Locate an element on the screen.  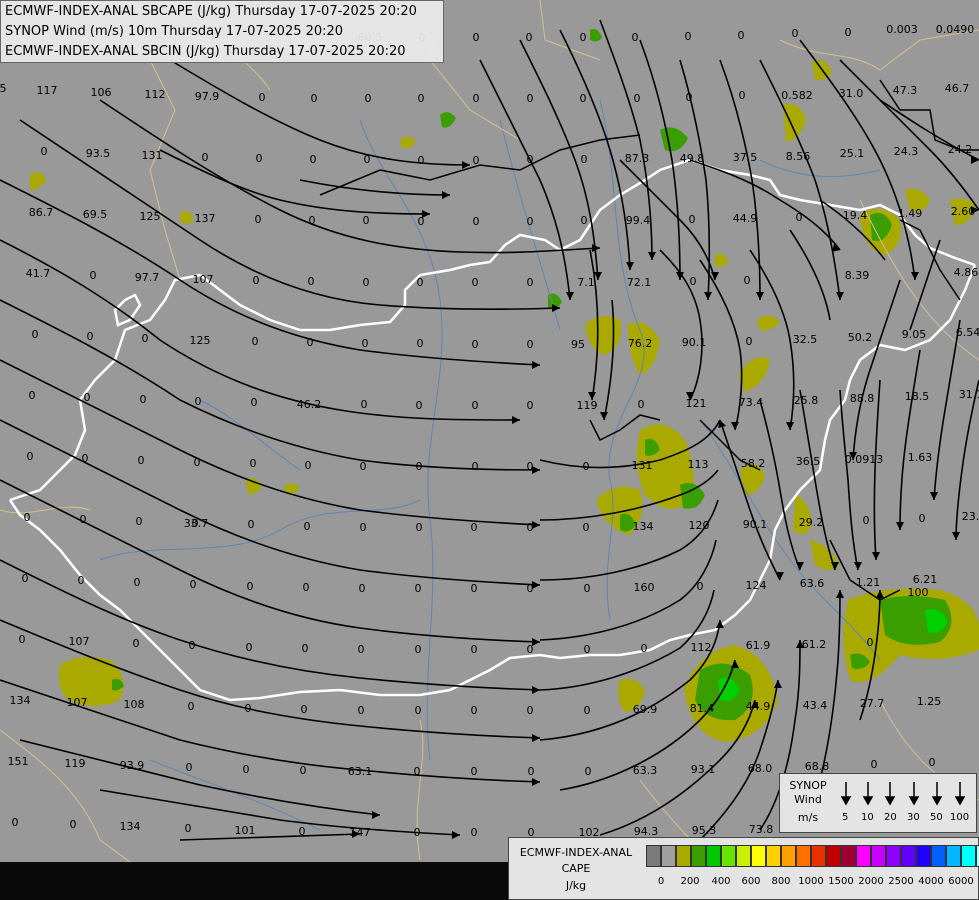
wind-speed-label: 30 is located at coordinates (913, 817).